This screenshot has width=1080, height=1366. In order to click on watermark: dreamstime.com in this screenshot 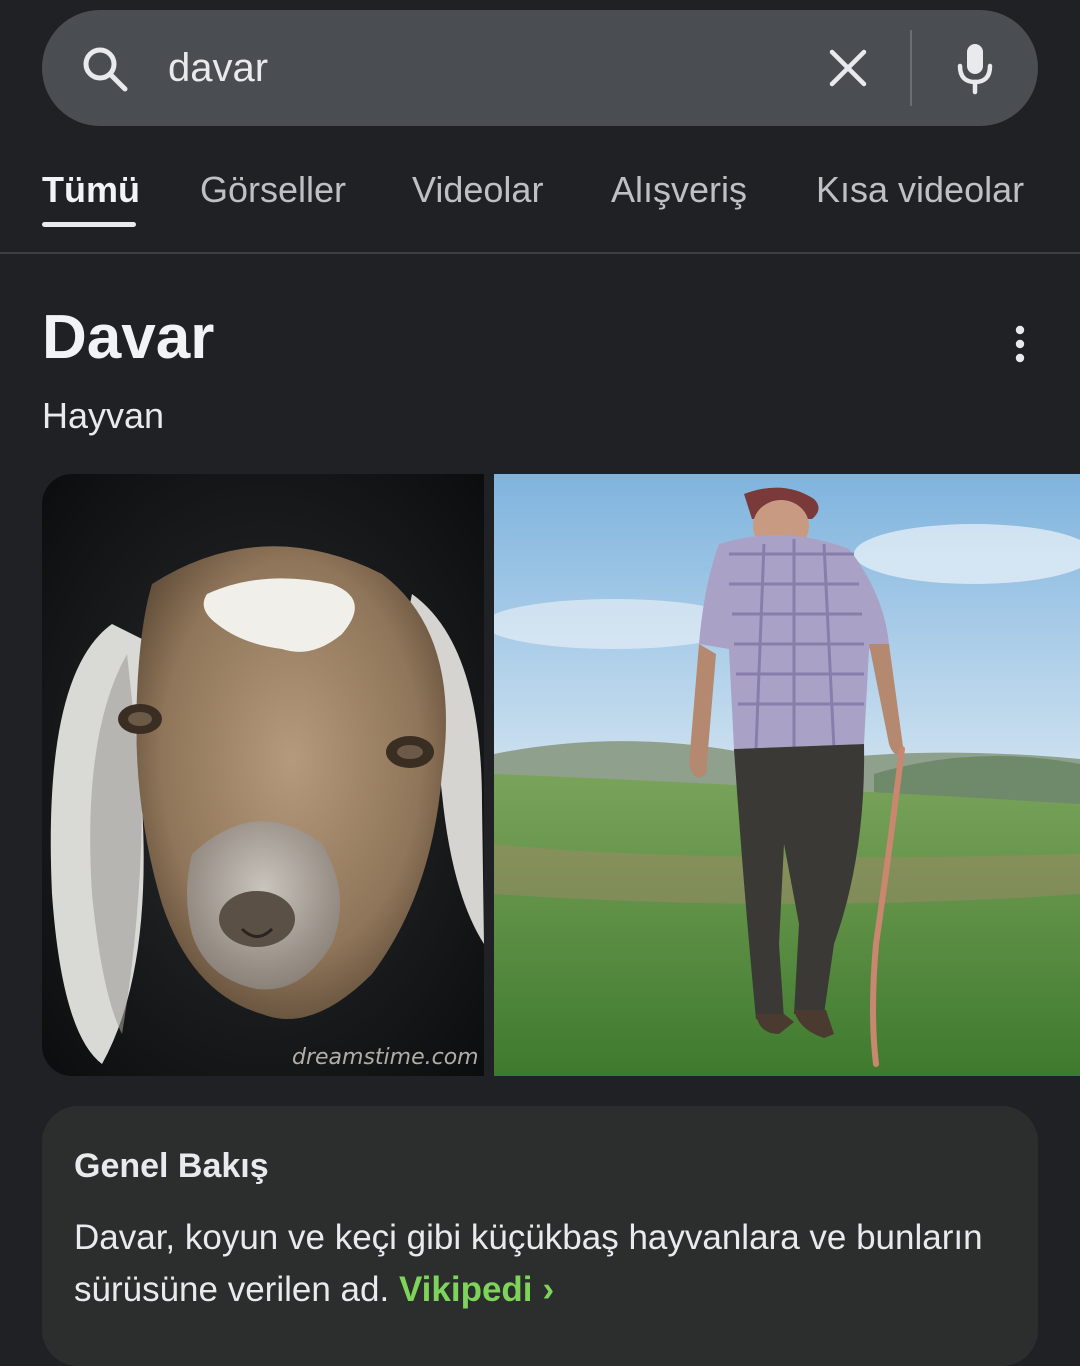, I will do `click(385, 1057)`.